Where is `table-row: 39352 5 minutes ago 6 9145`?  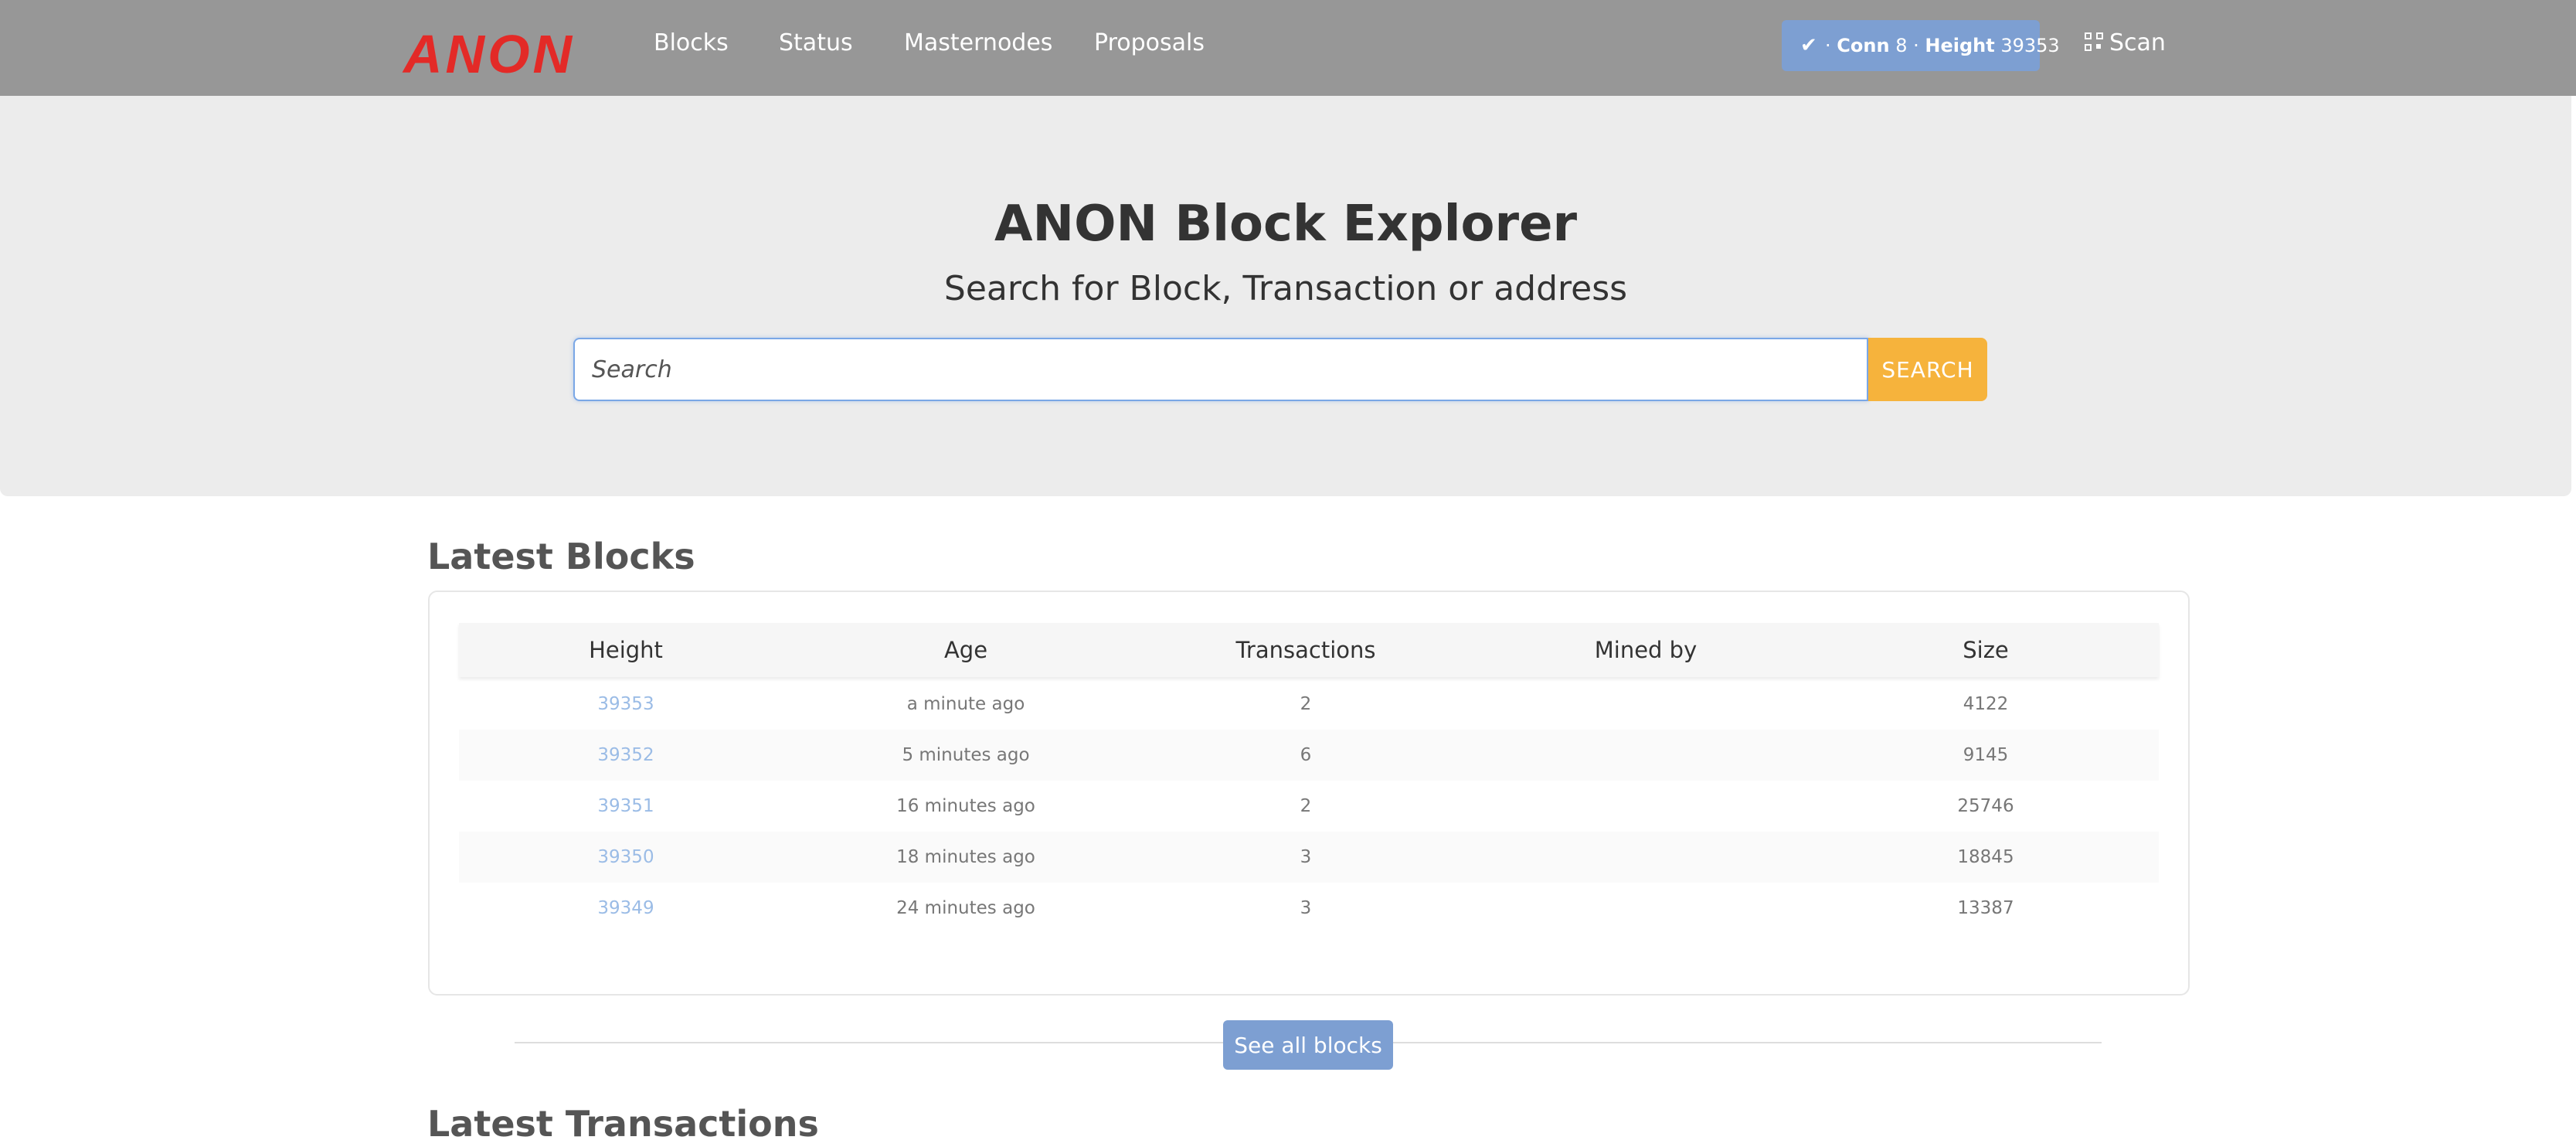
table-row: 39352 5 minutes ago 6 9145 is located at coordinates (1309, 755).